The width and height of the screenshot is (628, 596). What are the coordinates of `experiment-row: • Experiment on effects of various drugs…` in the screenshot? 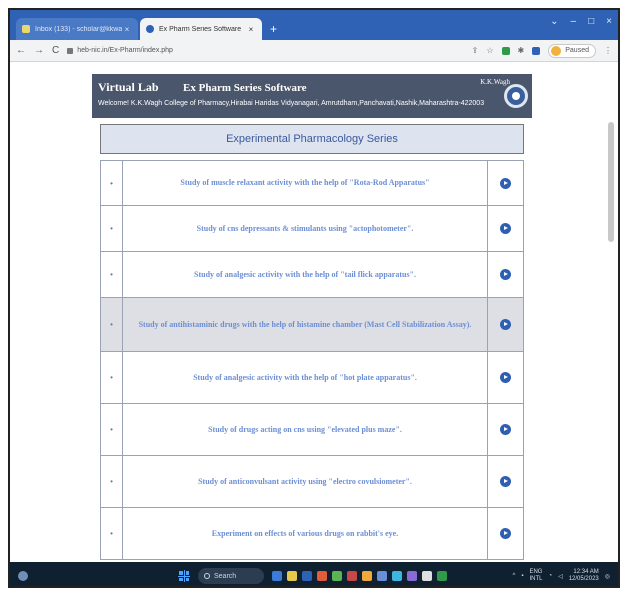 It's located at (312, 534).